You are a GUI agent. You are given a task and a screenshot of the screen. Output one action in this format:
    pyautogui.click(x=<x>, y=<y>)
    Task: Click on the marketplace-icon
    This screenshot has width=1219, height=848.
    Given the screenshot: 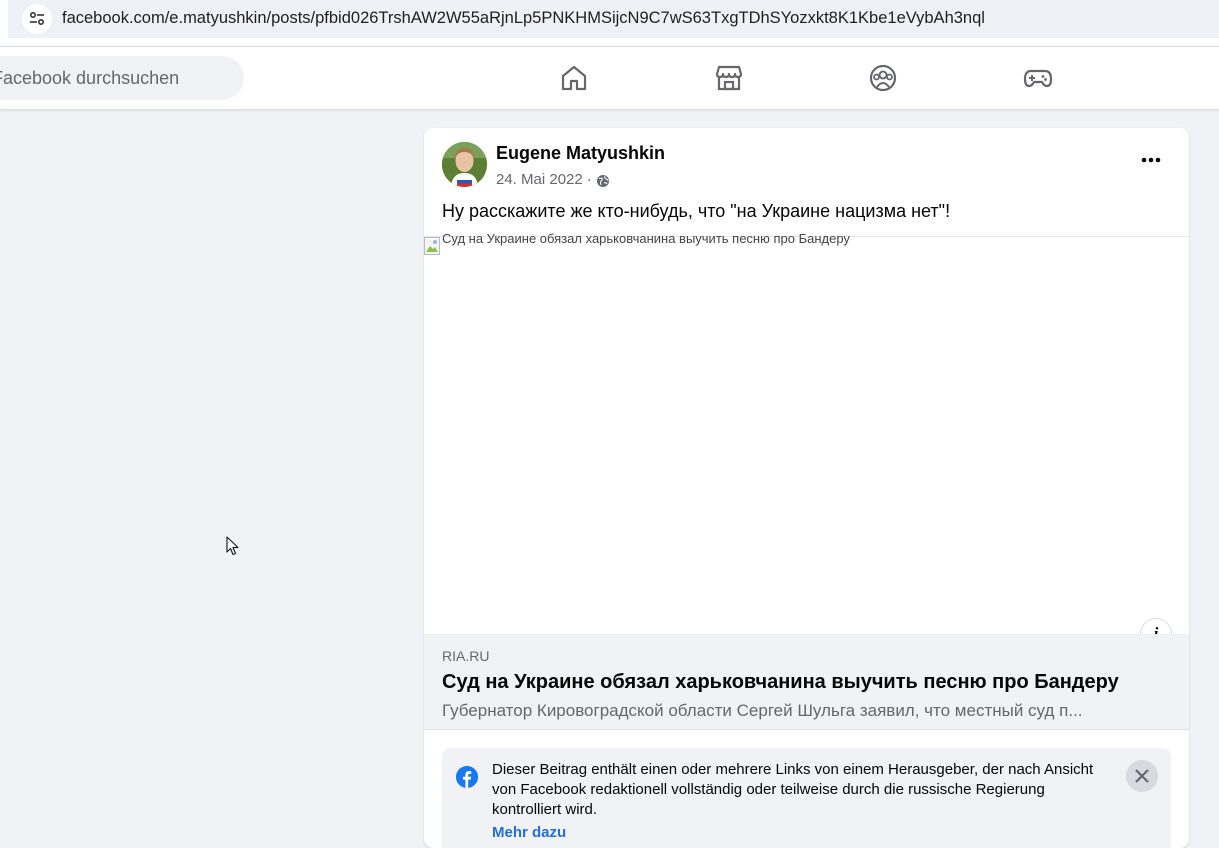 What is the action you would take?
    pyautogui.click(x=729, y=78)
    